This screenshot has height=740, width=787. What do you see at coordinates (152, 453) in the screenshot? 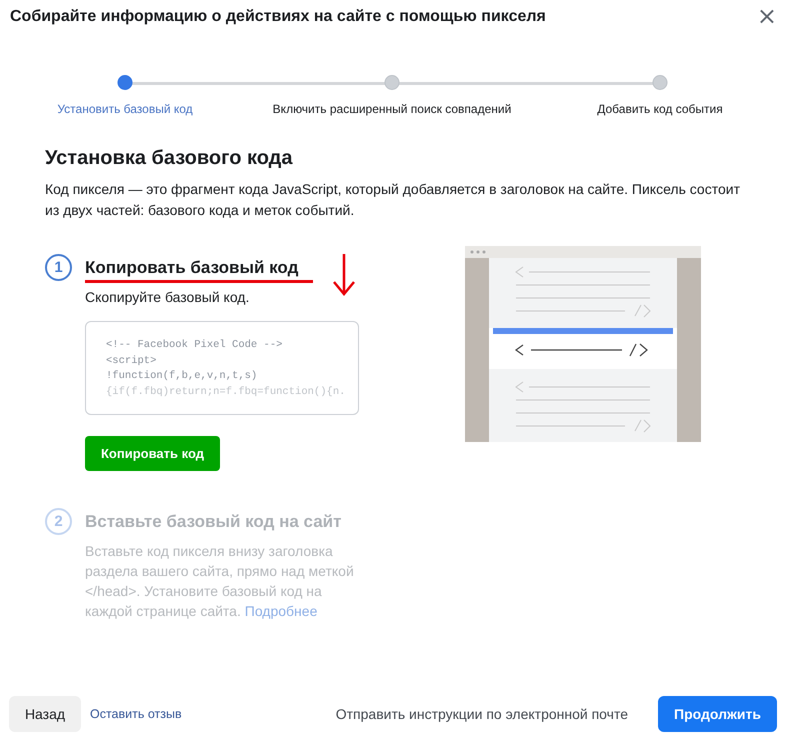
I see `copy-code-button: Копировать код` at bounding box center [152, 453].